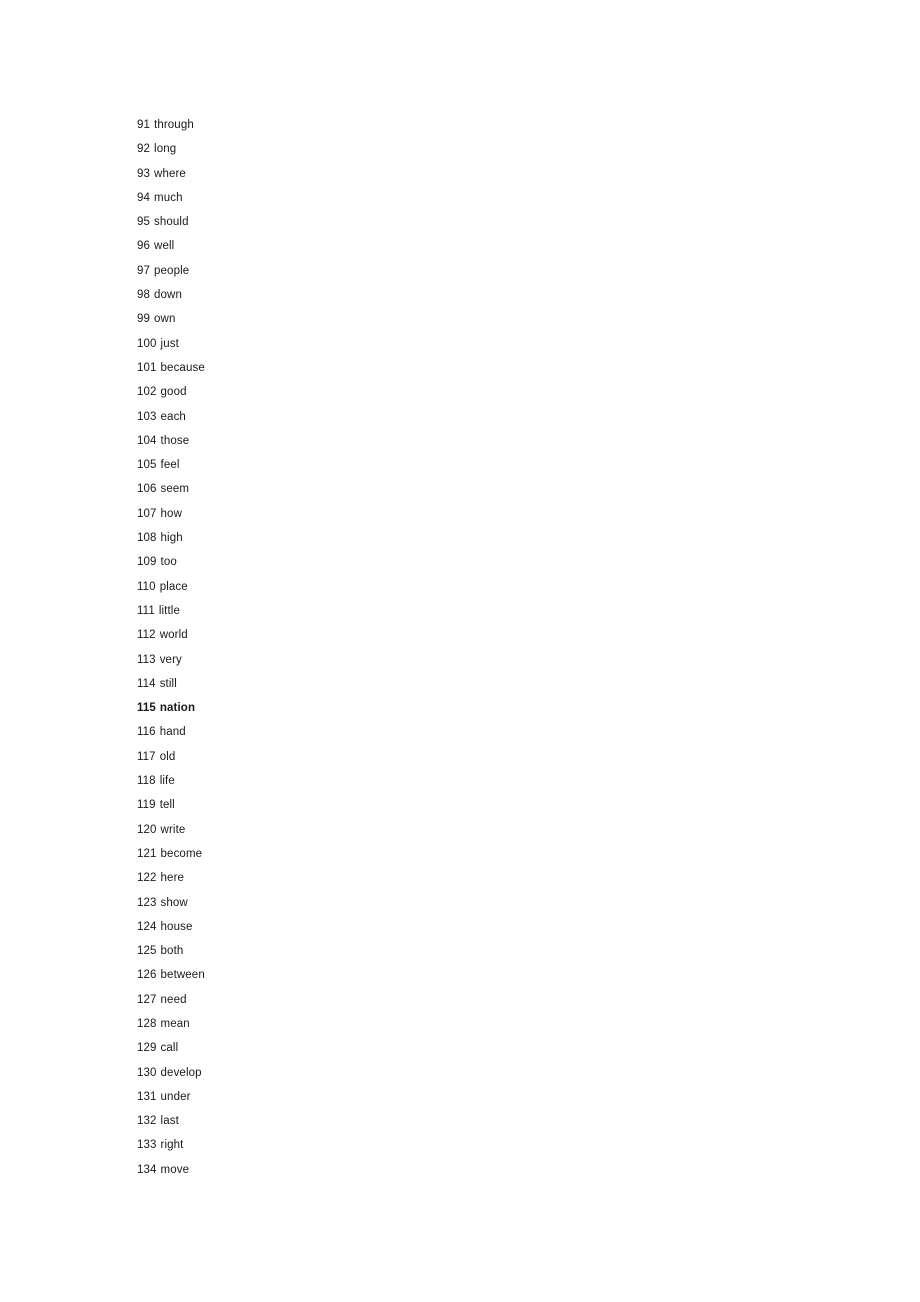 This screenshot has height=1302, width=920. Describe the element at coordinates (167, 805) in the screenshot. I see `word-term: tell` at that location.